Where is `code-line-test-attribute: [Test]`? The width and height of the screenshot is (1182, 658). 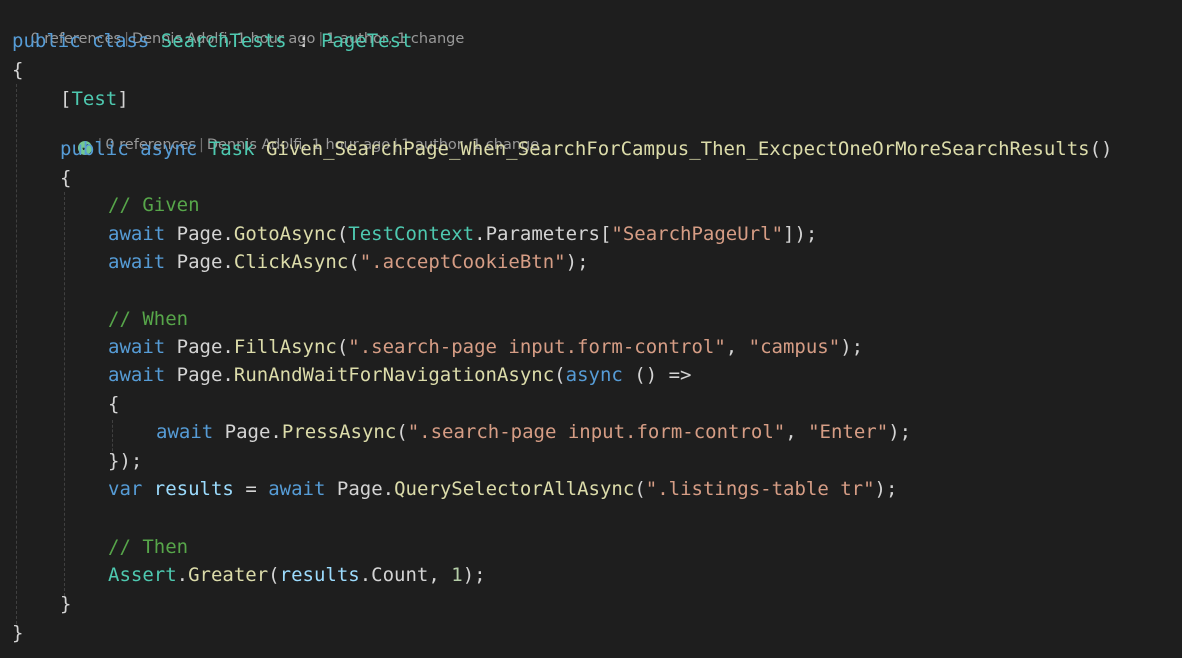 code-line-test-attribute: [Test] is located at coordinates (94, 99).